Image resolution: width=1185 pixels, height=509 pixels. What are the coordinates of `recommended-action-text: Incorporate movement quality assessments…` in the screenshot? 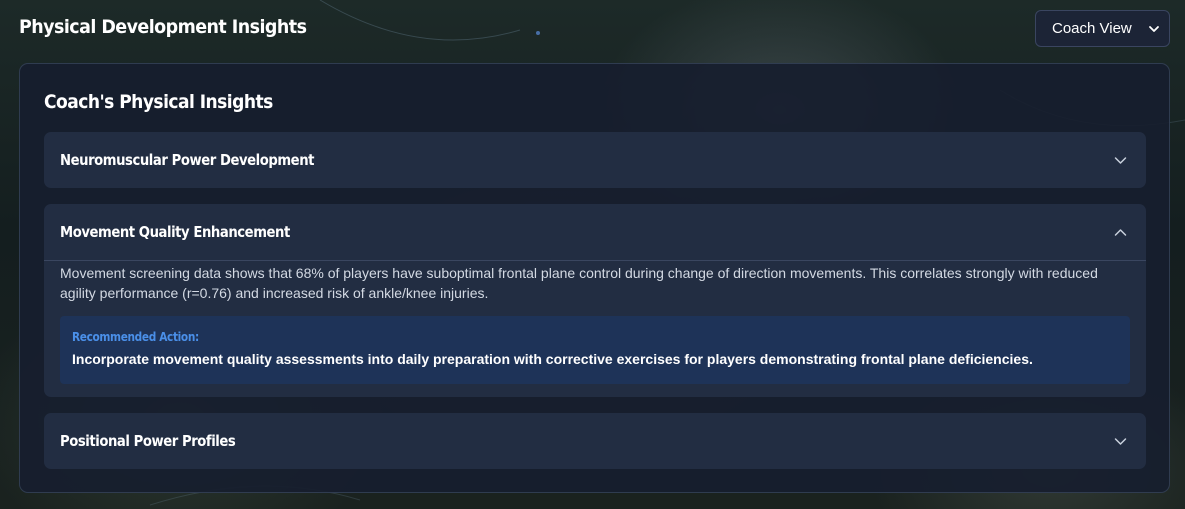 It's located at (552, 359).